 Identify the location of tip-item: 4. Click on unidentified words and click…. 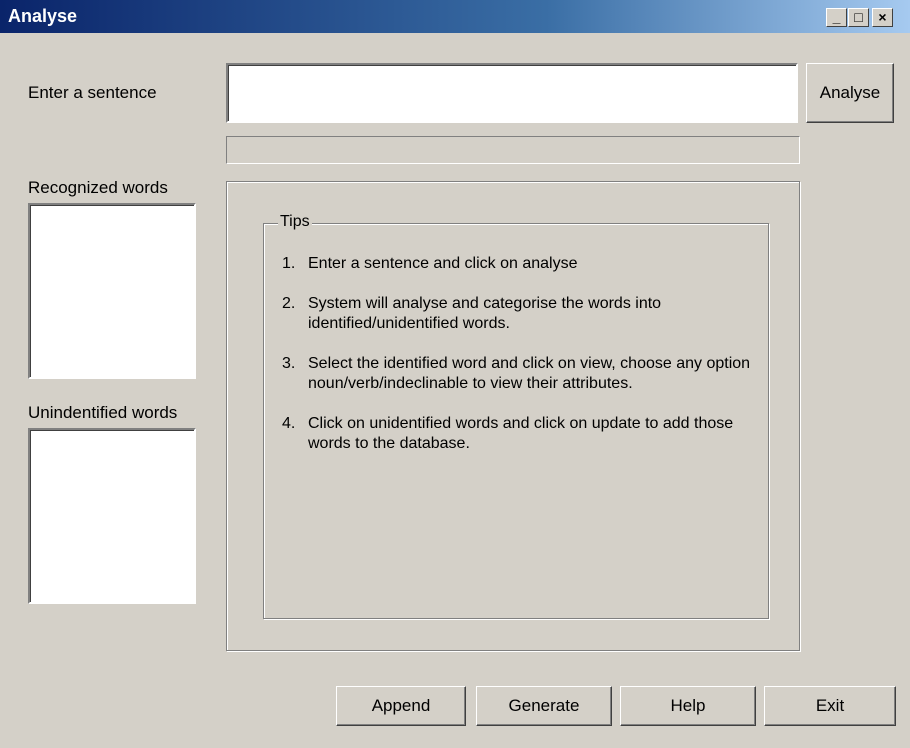
(517, 434).